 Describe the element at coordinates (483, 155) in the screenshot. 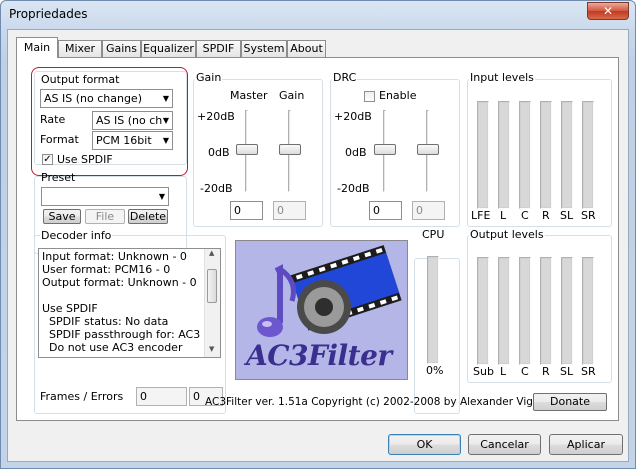

I see `input-meter-lfe` at that location.